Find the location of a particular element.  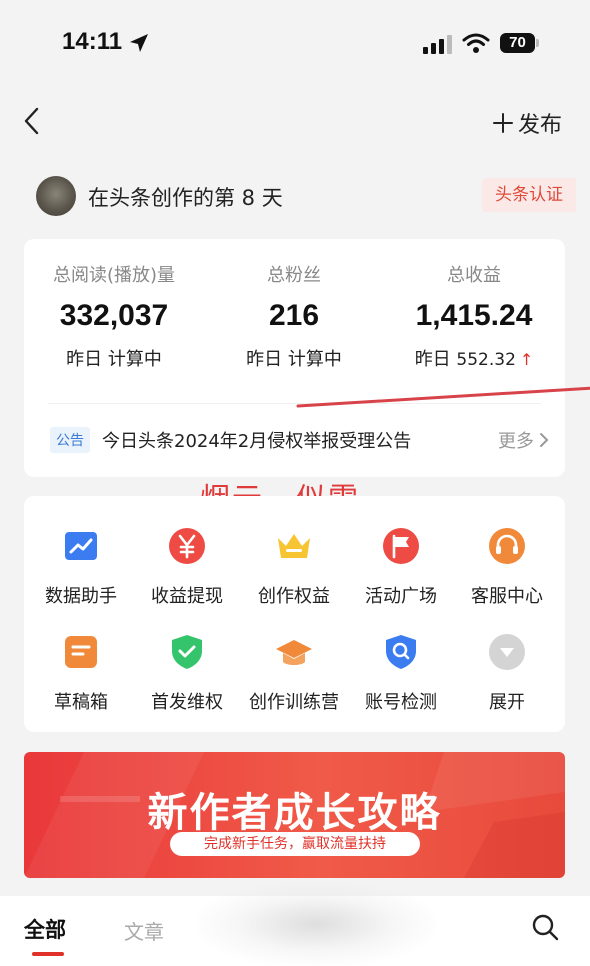

announcement-text: 今日头条2024年2月侵权举报受理公告 is located at coordinates (256, 440).